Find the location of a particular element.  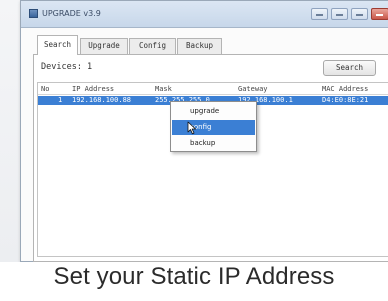

app-icon is located at coordinates (33, 13).